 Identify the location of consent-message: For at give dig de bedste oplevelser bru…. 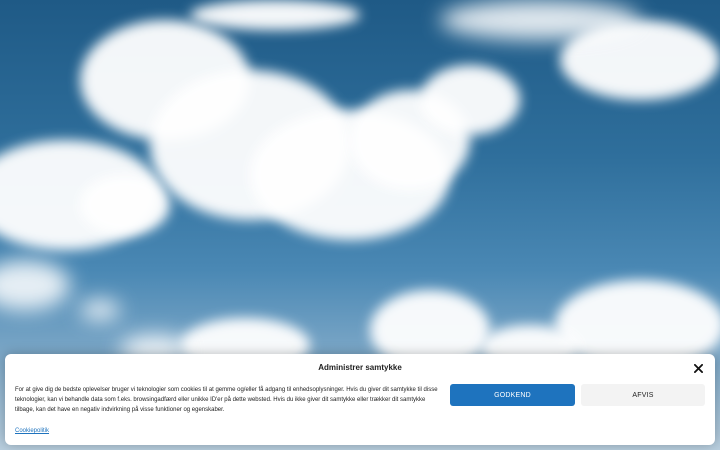
(226, 400).